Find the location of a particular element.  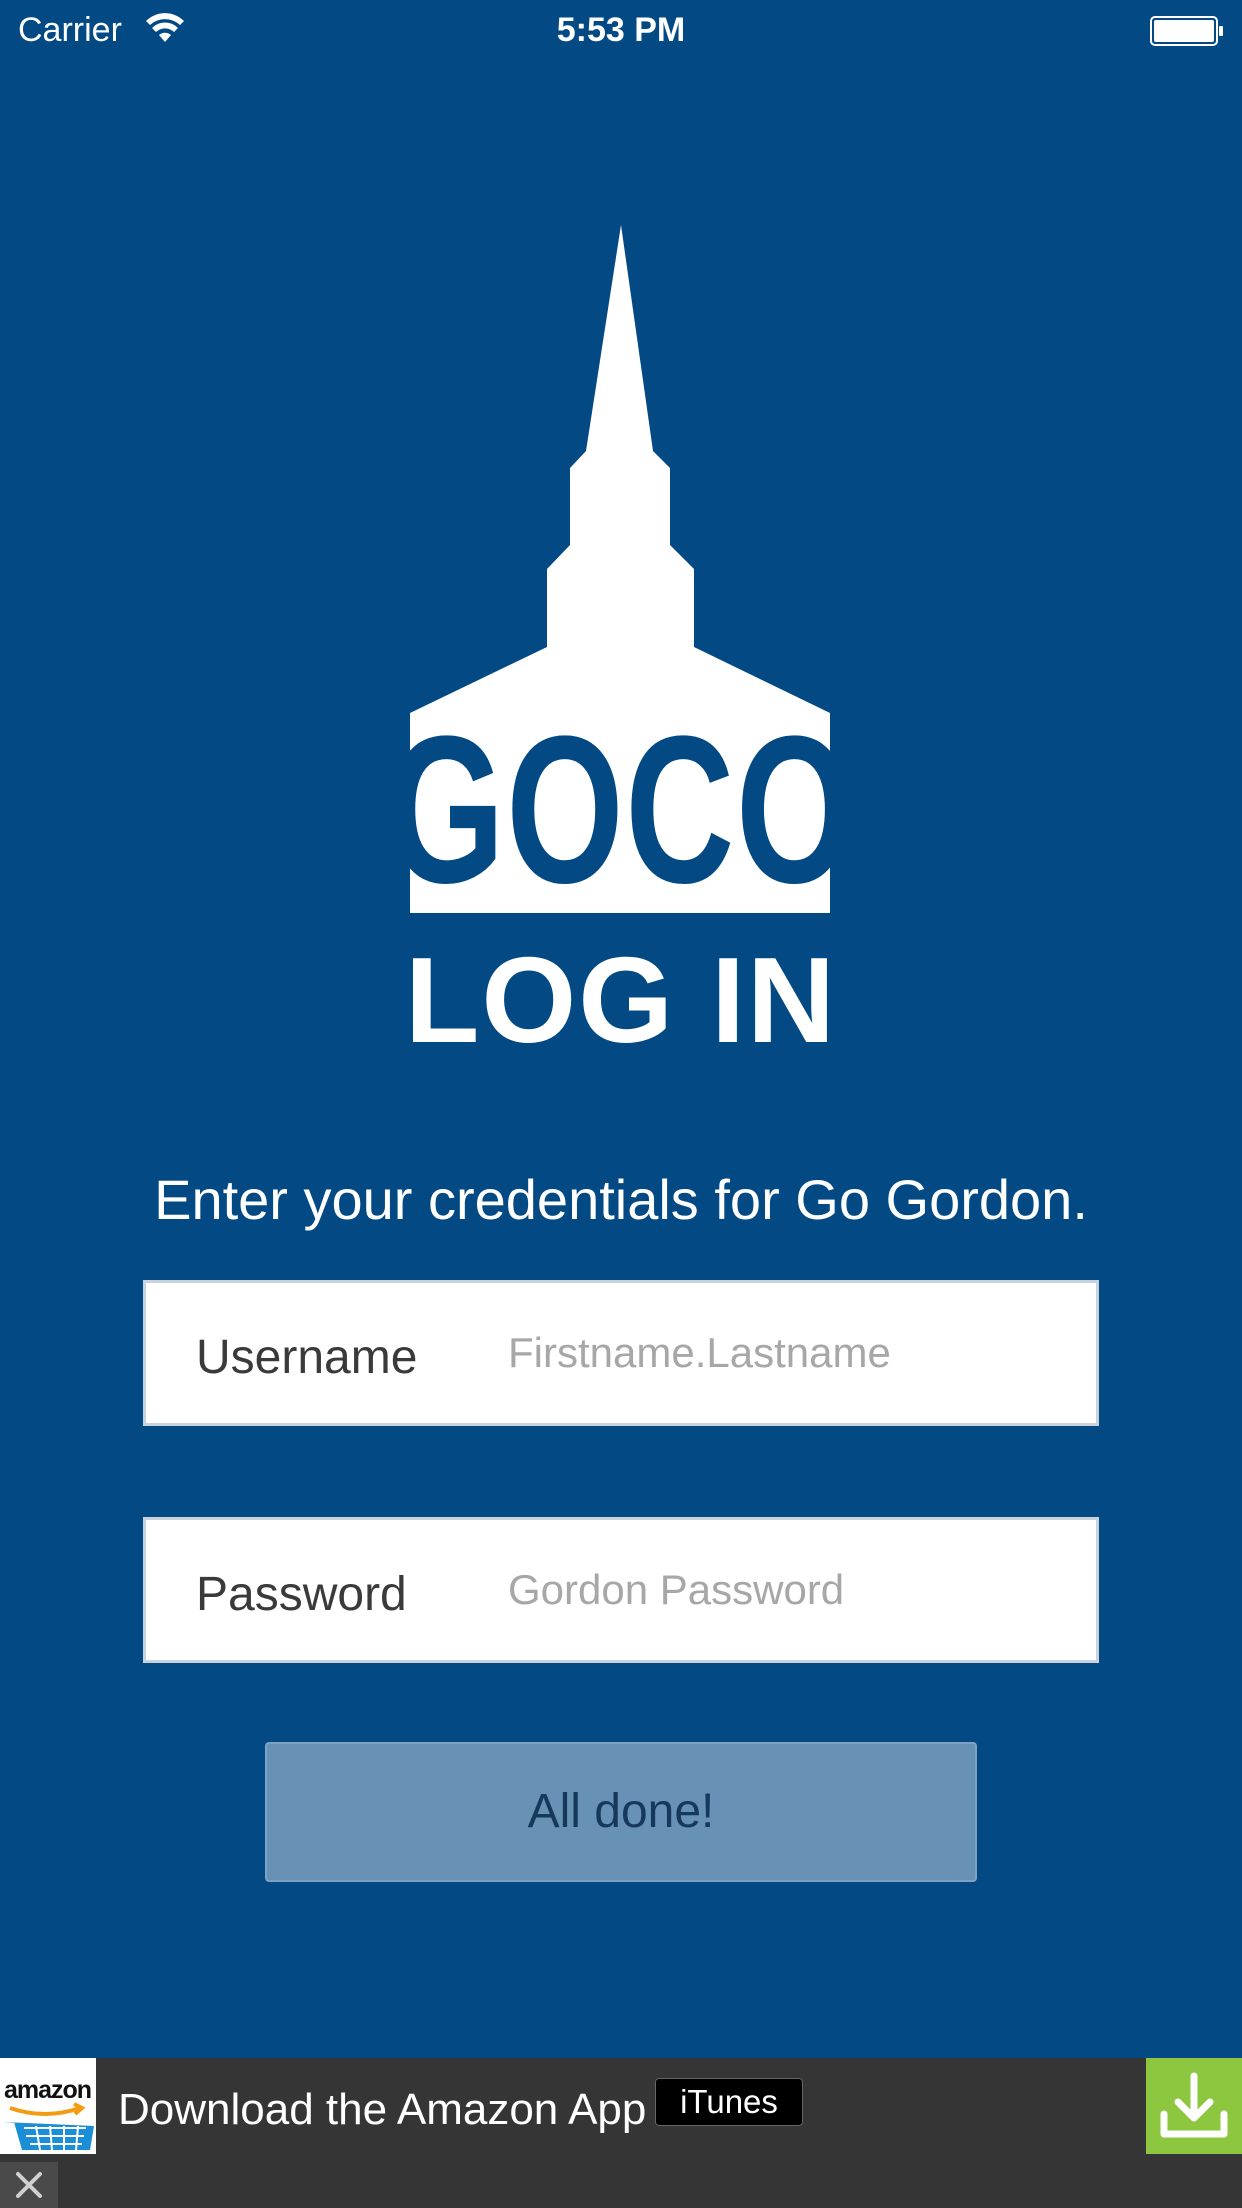

username-field: Username is located at coordinates (621, 1353).